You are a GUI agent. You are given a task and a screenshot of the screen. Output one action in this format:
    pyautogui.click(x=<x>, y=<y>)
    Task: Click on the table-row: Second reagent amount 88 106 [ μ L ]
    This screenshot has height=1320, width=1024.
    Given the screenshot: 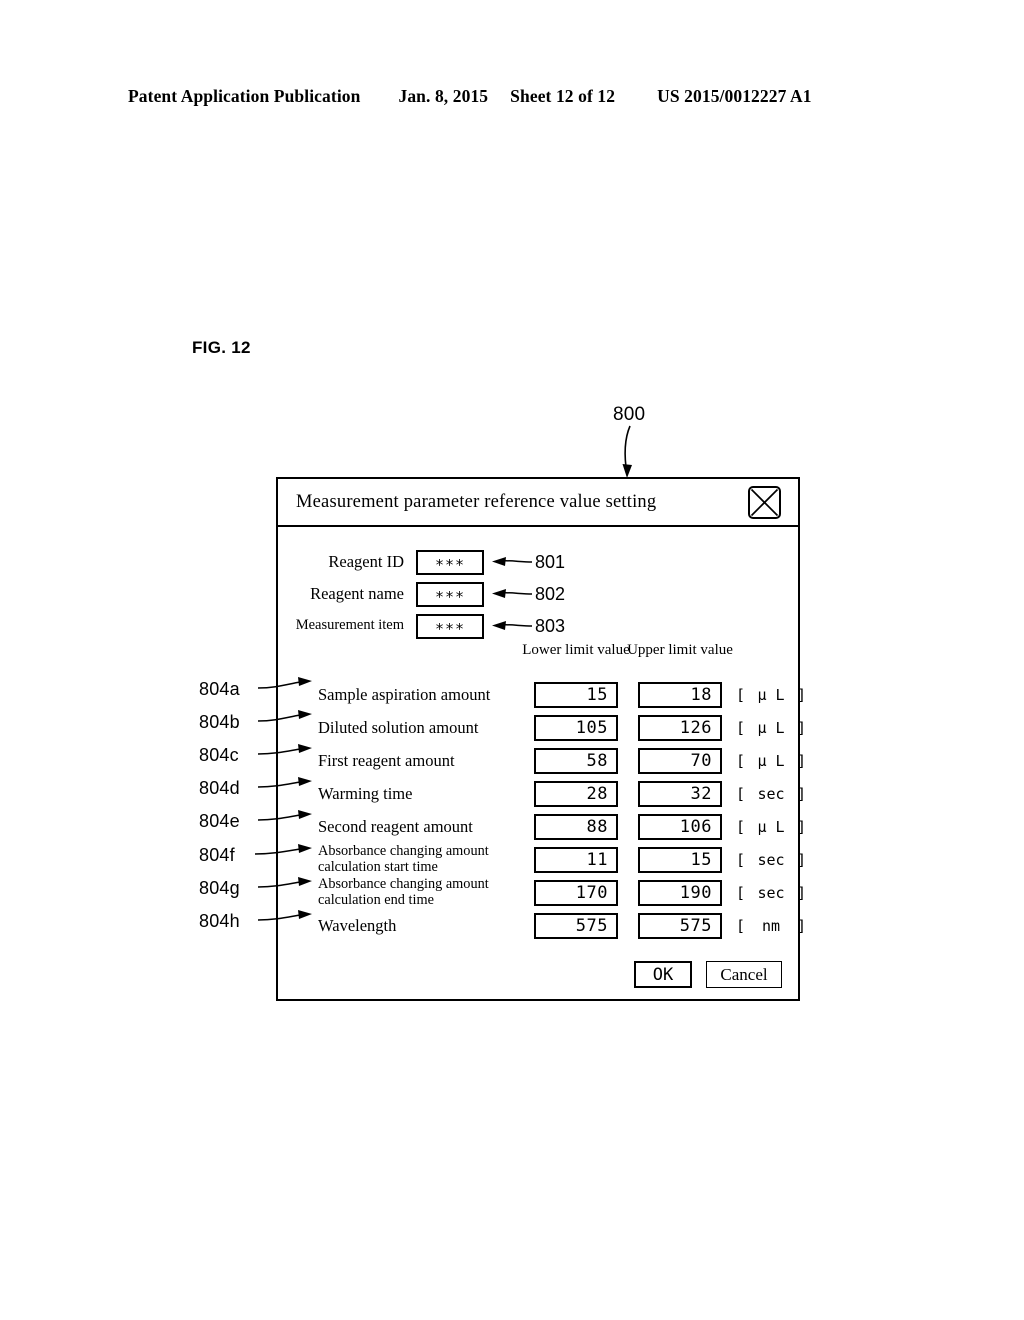 What is the action you would take?
    pyautogui.click(x=542, y=827)
    